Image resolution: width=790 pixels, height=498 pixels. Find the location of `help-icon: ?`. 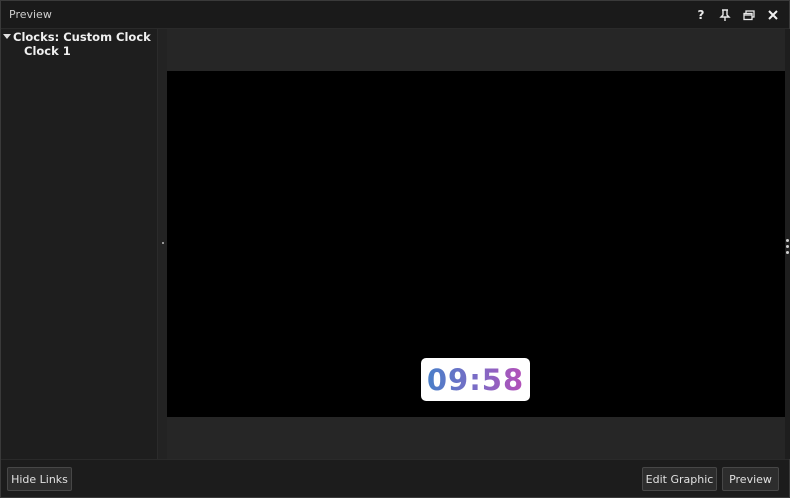

help-icon: ? is located at coordinates (701, 15).